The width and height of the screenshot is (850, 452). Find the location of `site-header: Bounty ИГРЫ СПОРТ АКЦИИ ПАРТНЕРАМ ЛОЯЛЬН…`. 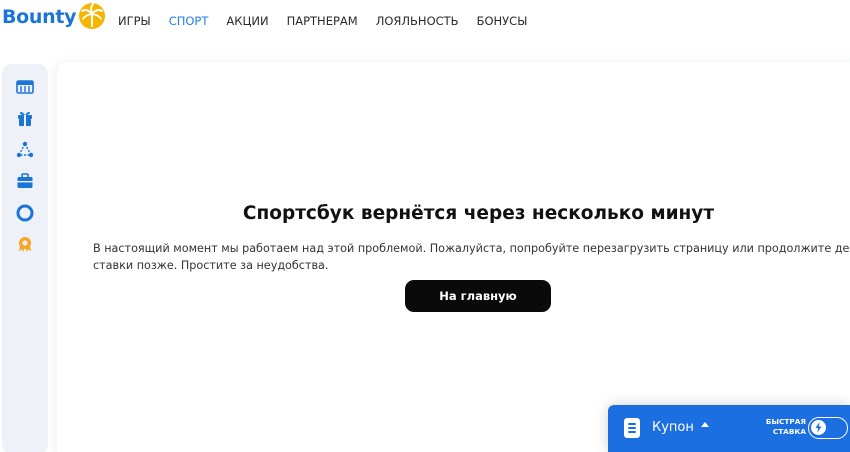

site-header: Bounty ИГРЫ СПОРТ АКЦИИ ПАРТНЕРАМ ЛОЯЛЬН… is located at coordinates (425, 22).